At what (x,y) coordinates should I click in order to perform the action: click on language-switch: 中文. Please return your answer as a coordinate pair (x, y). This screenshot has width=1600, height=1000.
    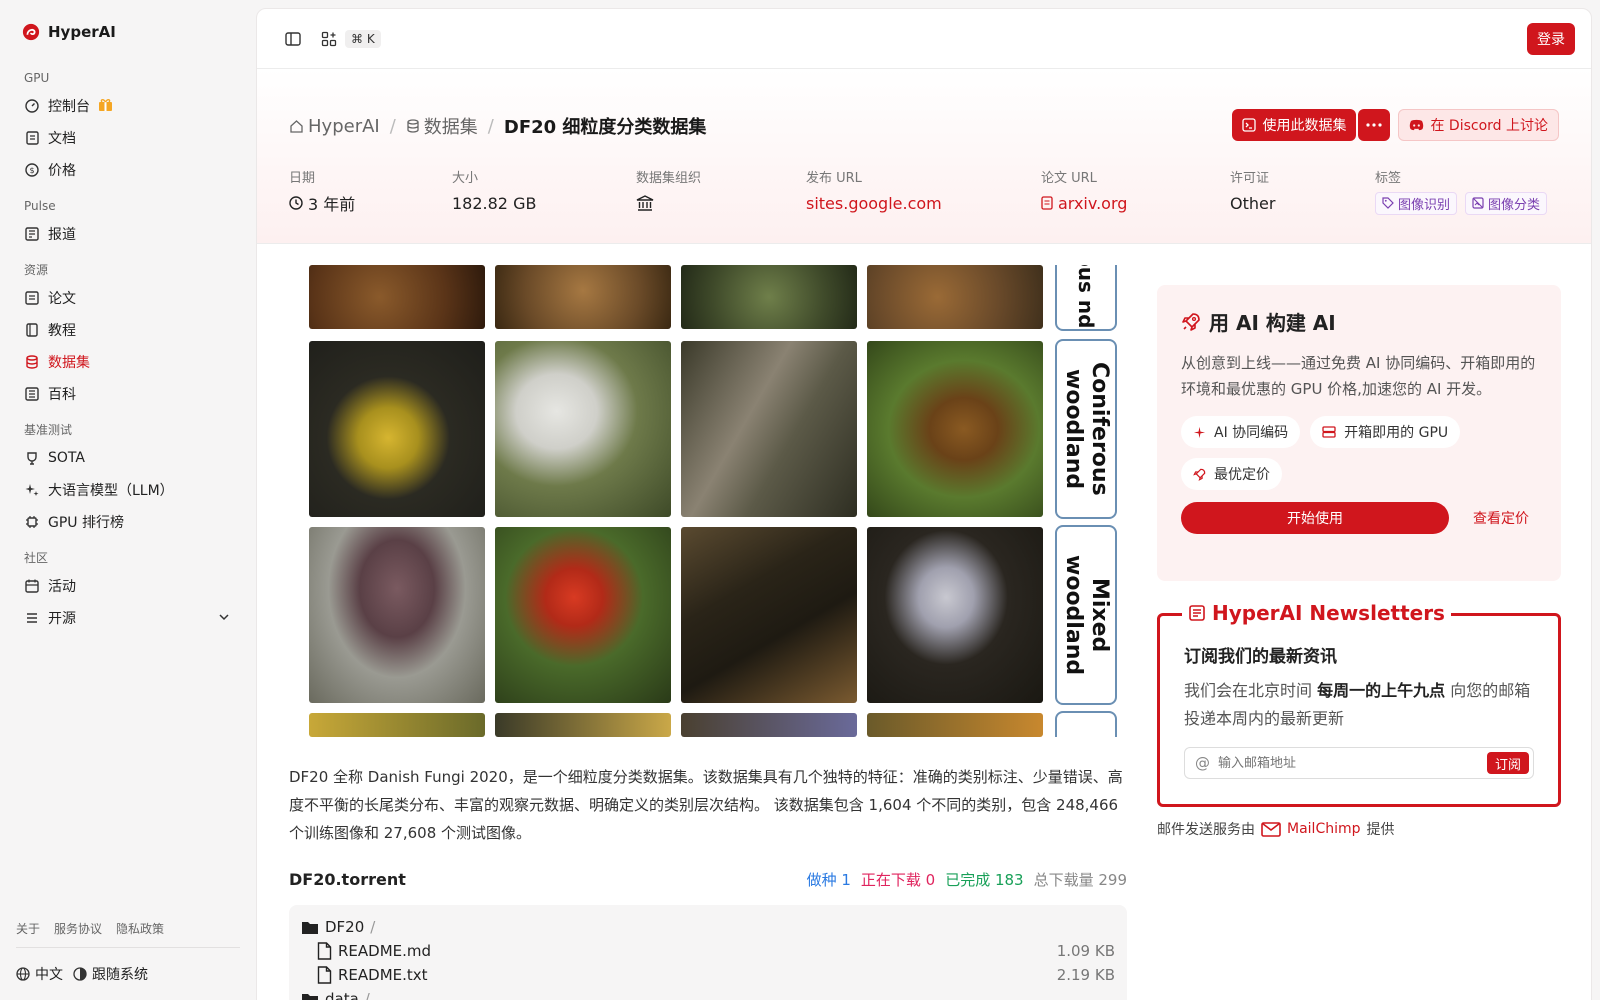
    Looking at the image, I should click on (39, 974).